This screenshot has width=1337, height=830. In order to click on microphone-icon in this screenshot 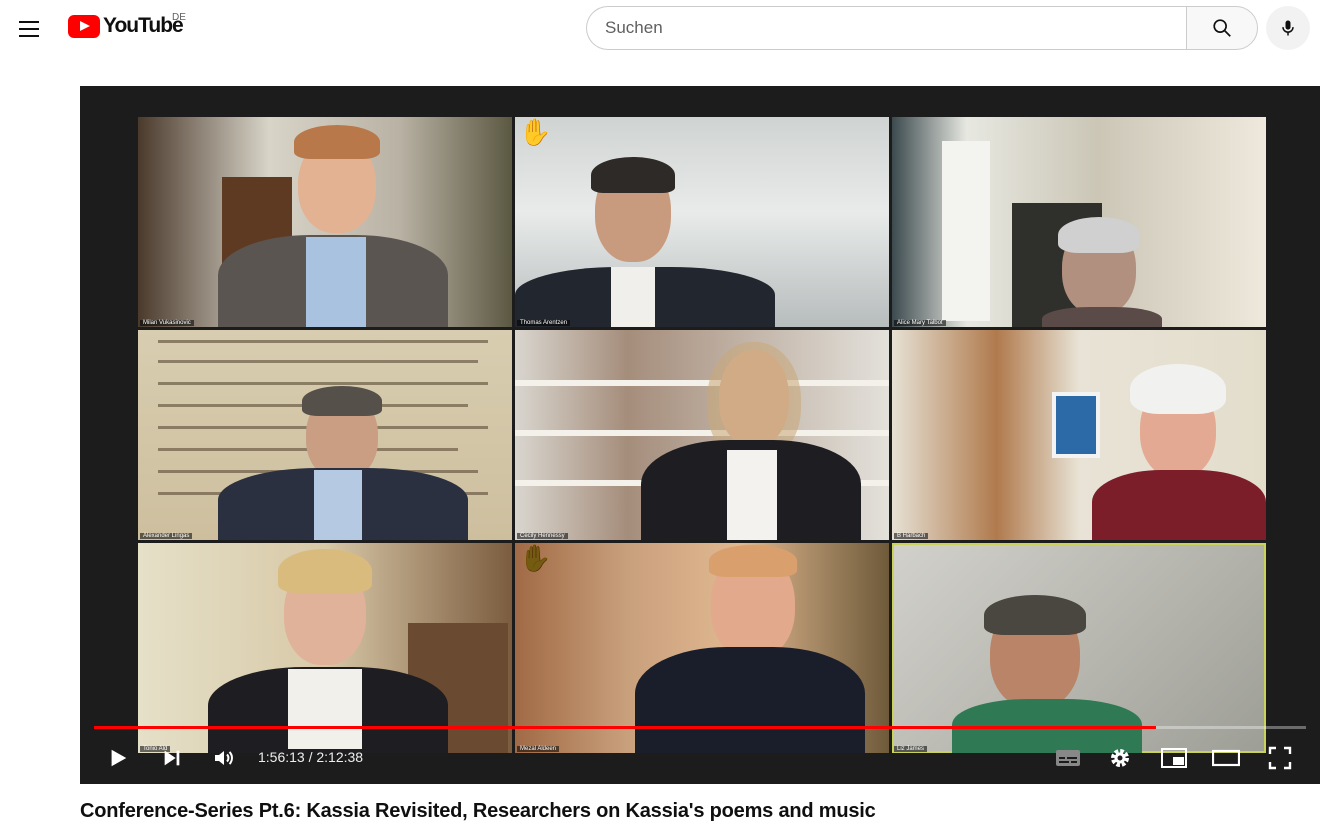, I will do `click(1288, 28)`.